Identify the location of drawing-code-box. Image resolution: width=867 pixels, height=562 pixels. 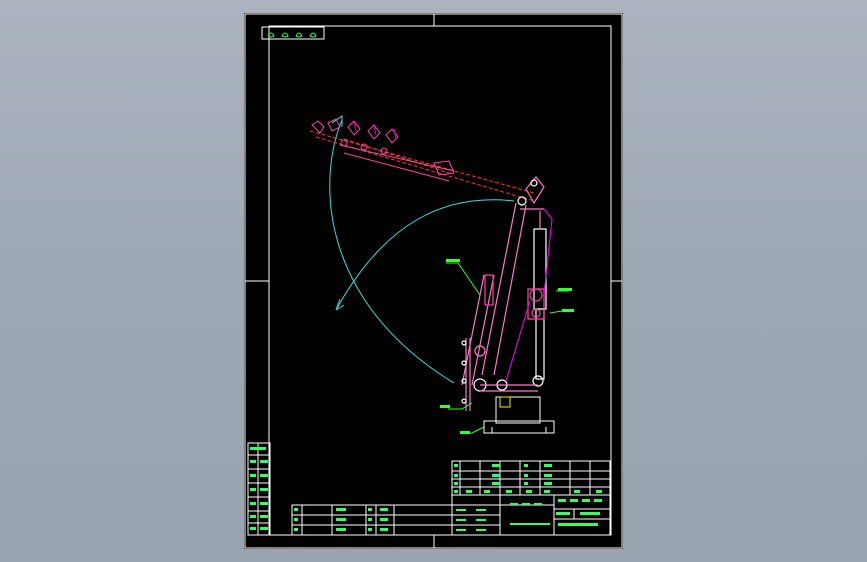
(293, 33).